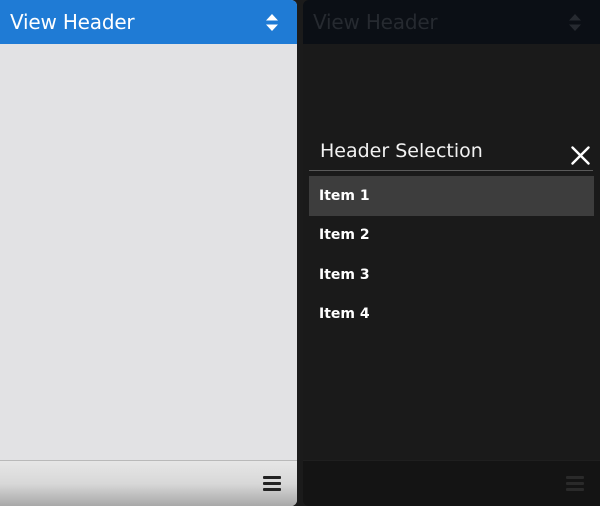 This screenshot has height=506, width=600. I want to click on list-item-3: Item 3, so click(451, 275).